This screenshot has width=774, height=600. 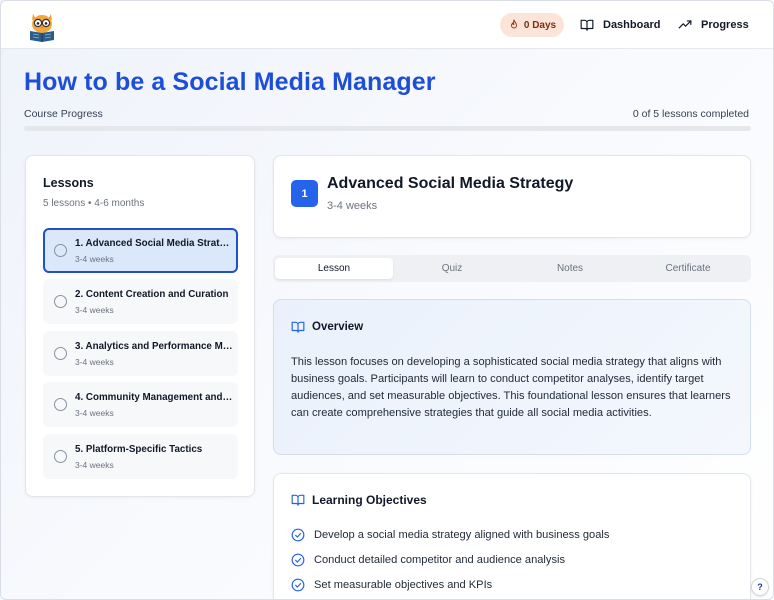 What do you see at coordinates (94, 203) in the screenshot?
I see `lessons-meta: 5 lessons • 4-6 months` at bounding box center [94, 203].